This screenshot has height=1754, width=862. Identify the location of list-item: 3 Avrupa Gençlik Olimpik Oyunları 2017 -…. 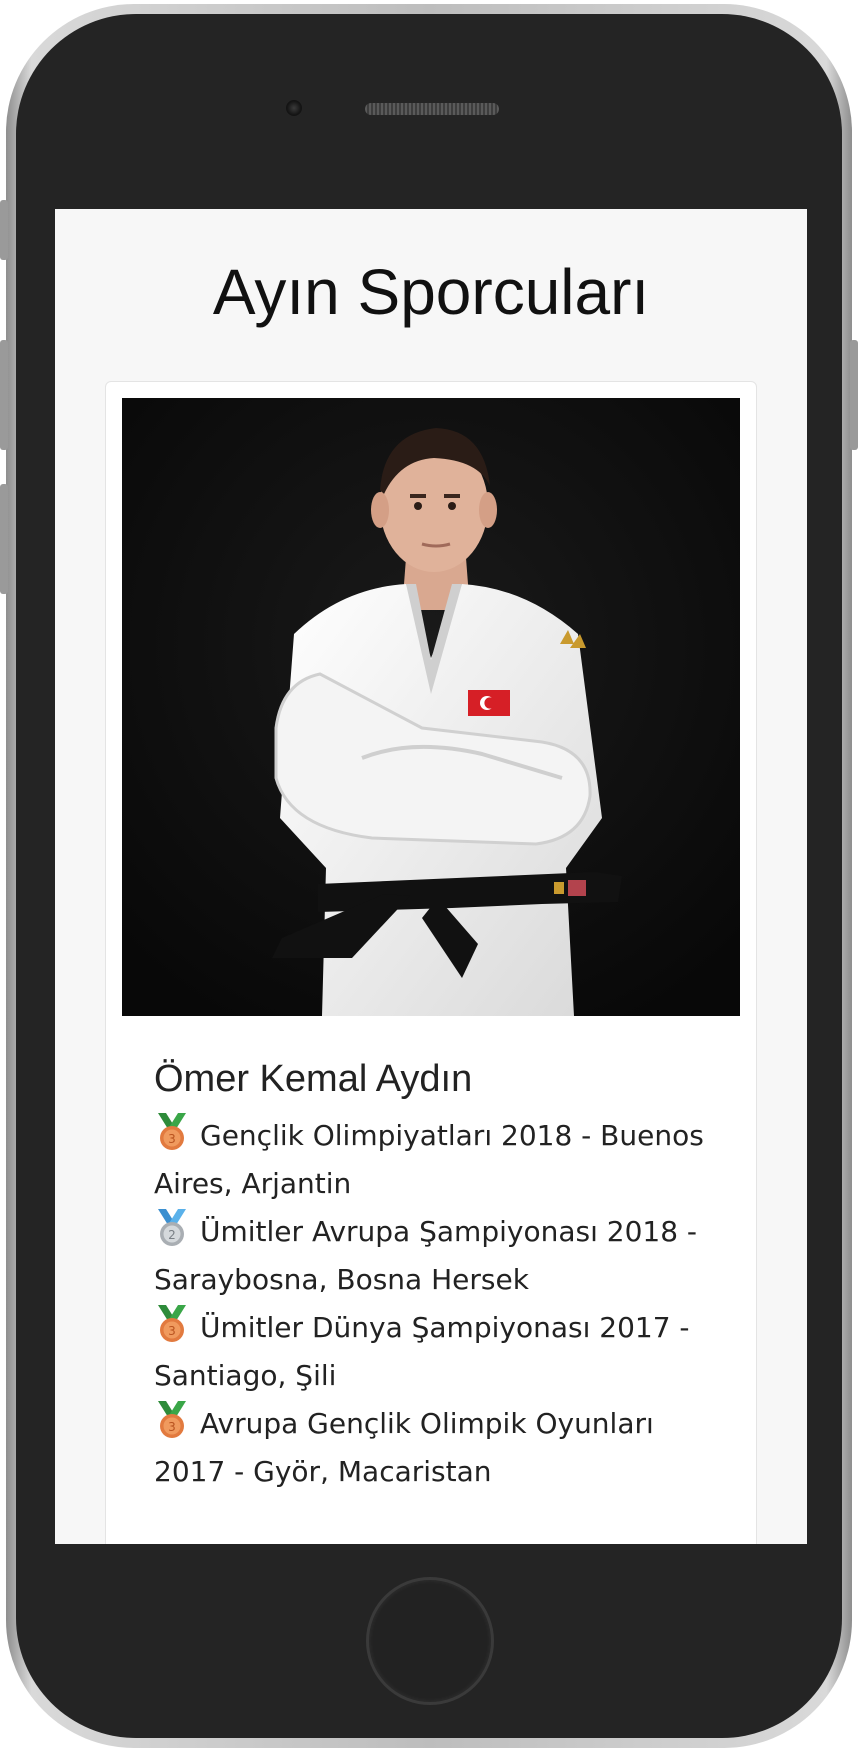
(439, 1448).